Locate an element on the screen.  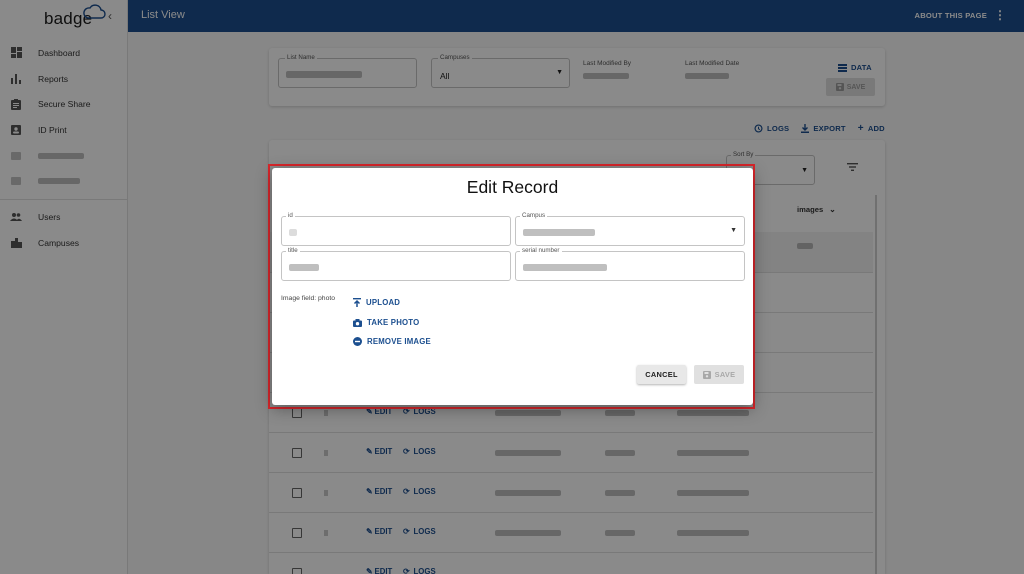
serial-number-value is located at coordinates (565, 267).